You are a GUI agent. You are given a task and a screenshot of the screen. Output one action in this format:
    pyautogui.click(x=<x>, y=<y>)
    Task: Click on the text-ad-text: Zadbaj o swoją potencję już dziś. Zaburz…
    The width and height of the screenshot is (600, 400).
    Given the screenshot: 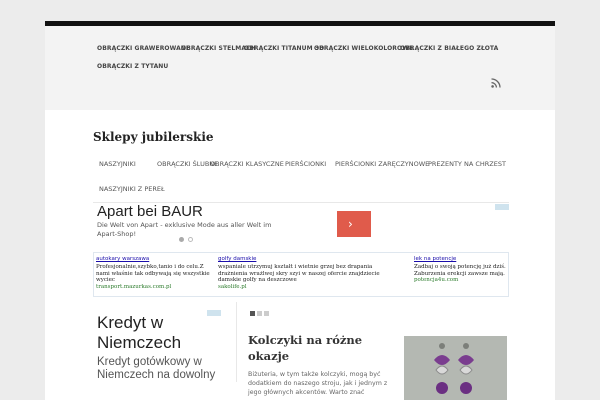 What is the action you would take?
    pyautogui.click(x=460, y=270)
    